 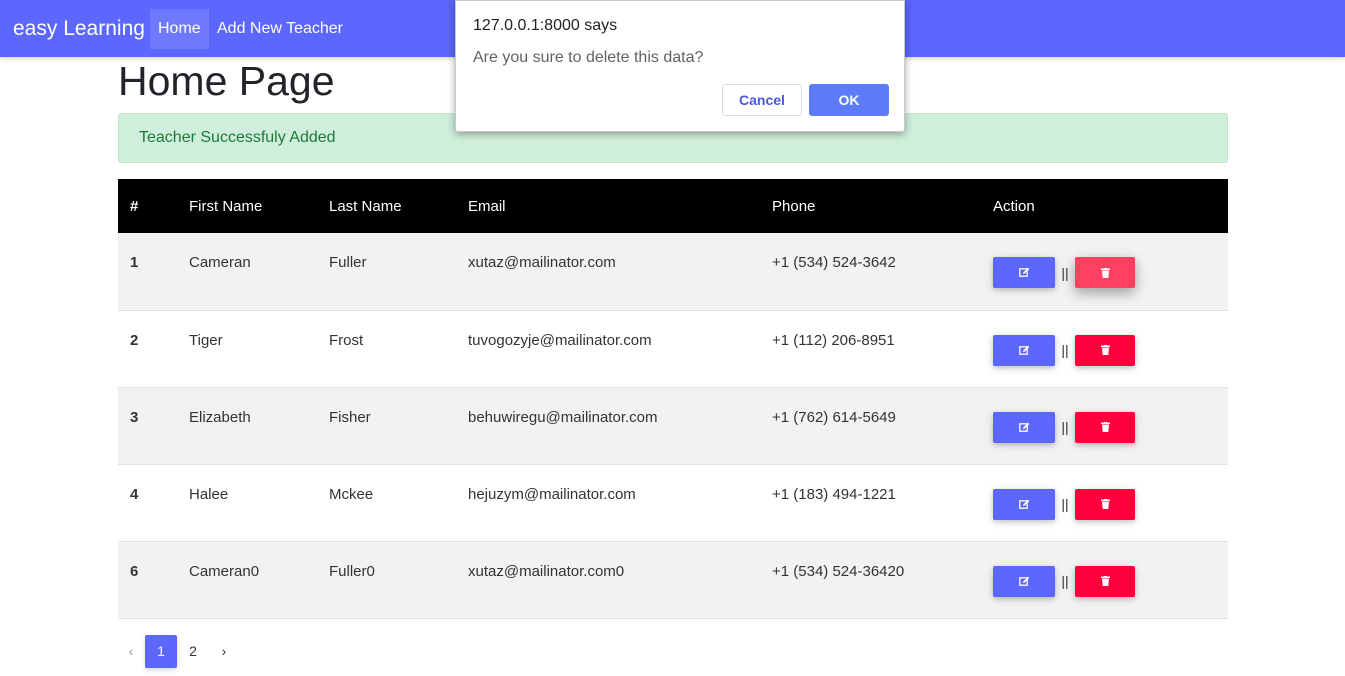 What do you see at coordinates (834, 494) in the screenshot?
I see `cell-phone: +1 (183) 494-1221` at bounding box center [834, 494].